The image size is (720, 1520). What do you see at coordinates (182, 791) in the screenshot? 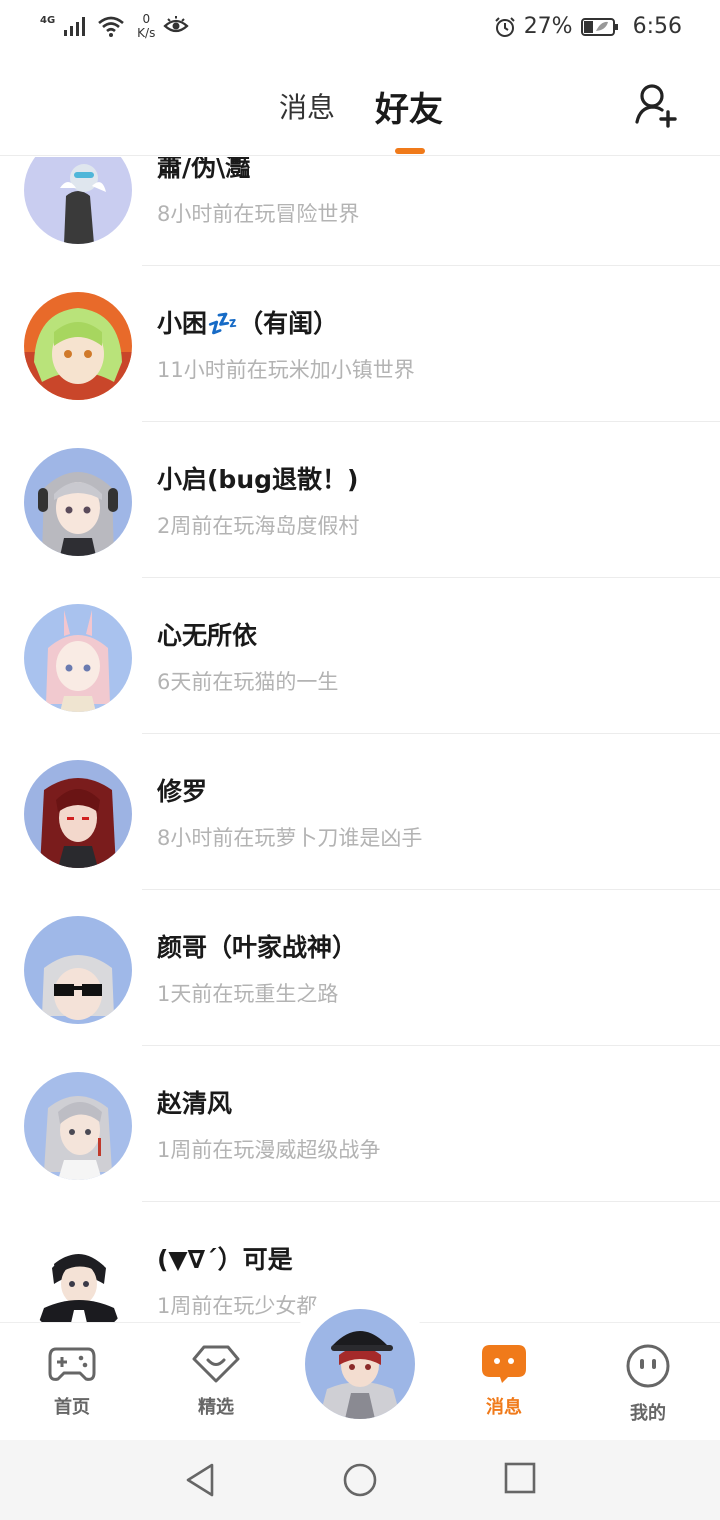
I see `friend-name: 修罗` at bounding box center [182, 791].